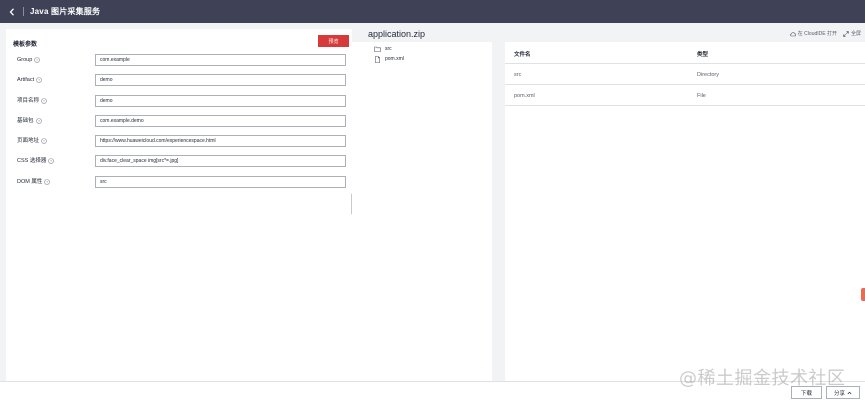  Describe the element at coordinates (25, 45) in the screenshot. I see `section-title: 模板参数` at that location.